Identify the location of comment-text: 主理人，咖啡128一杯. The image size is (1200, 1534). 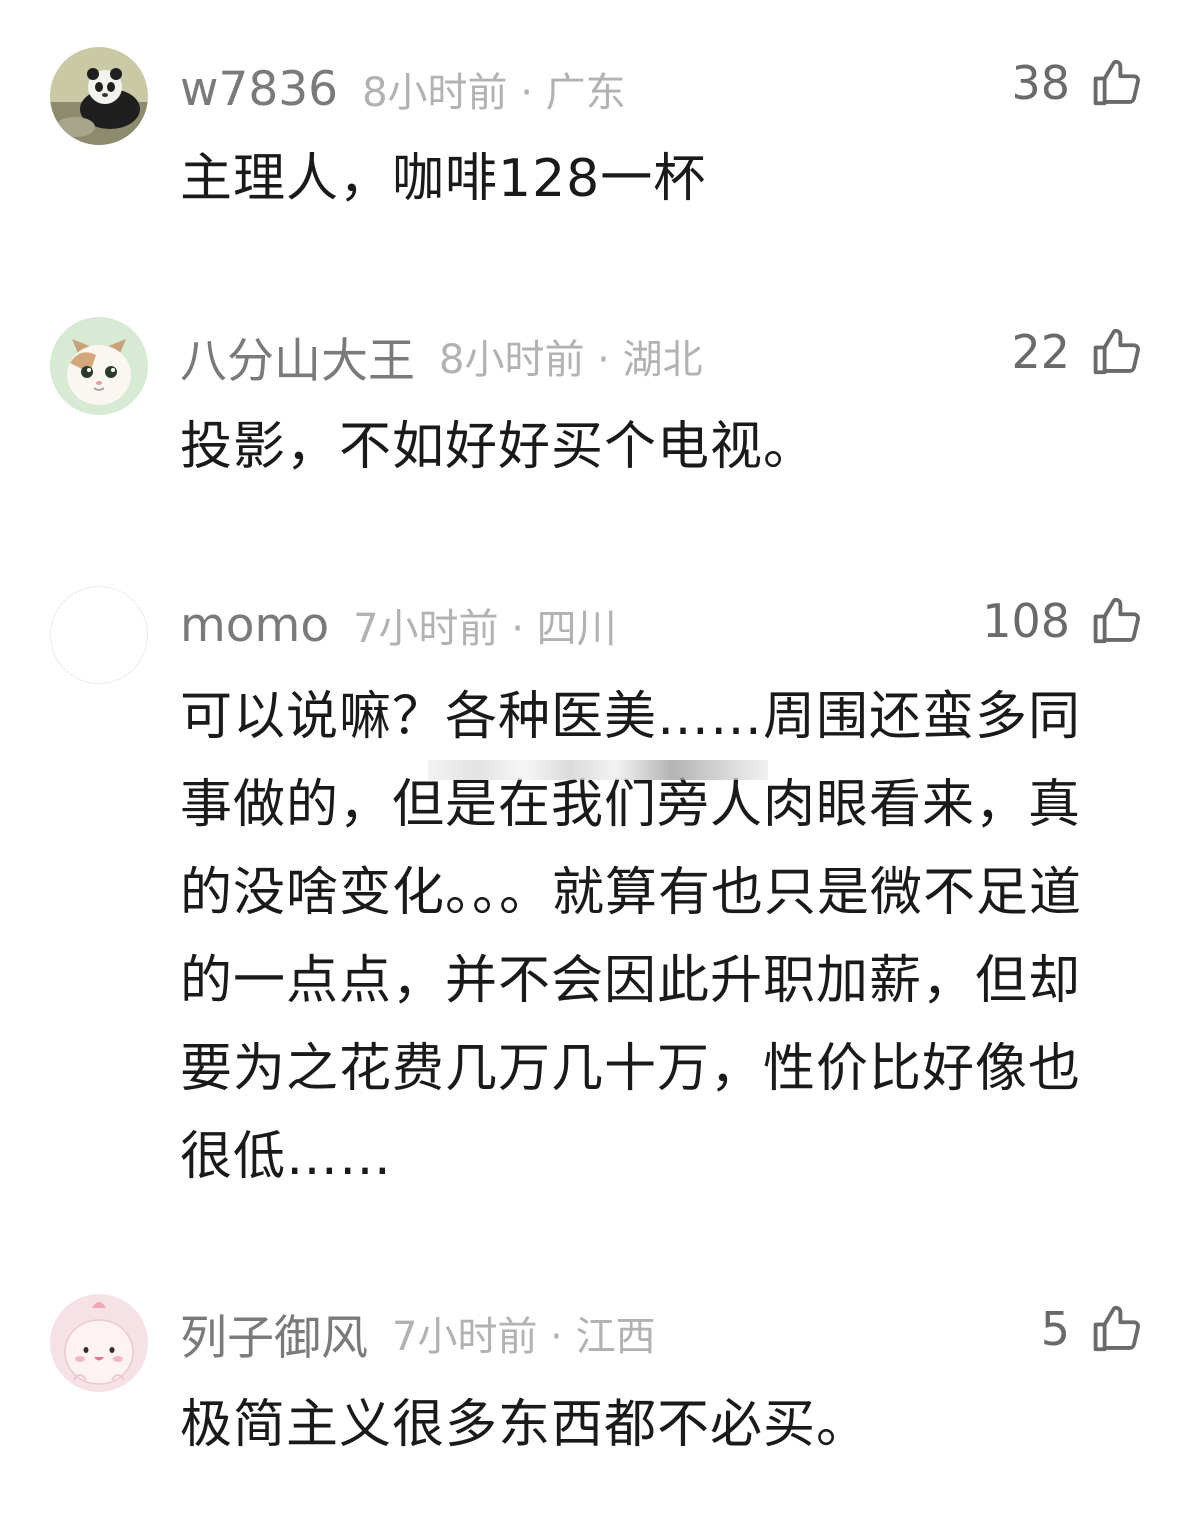
(443, 179).